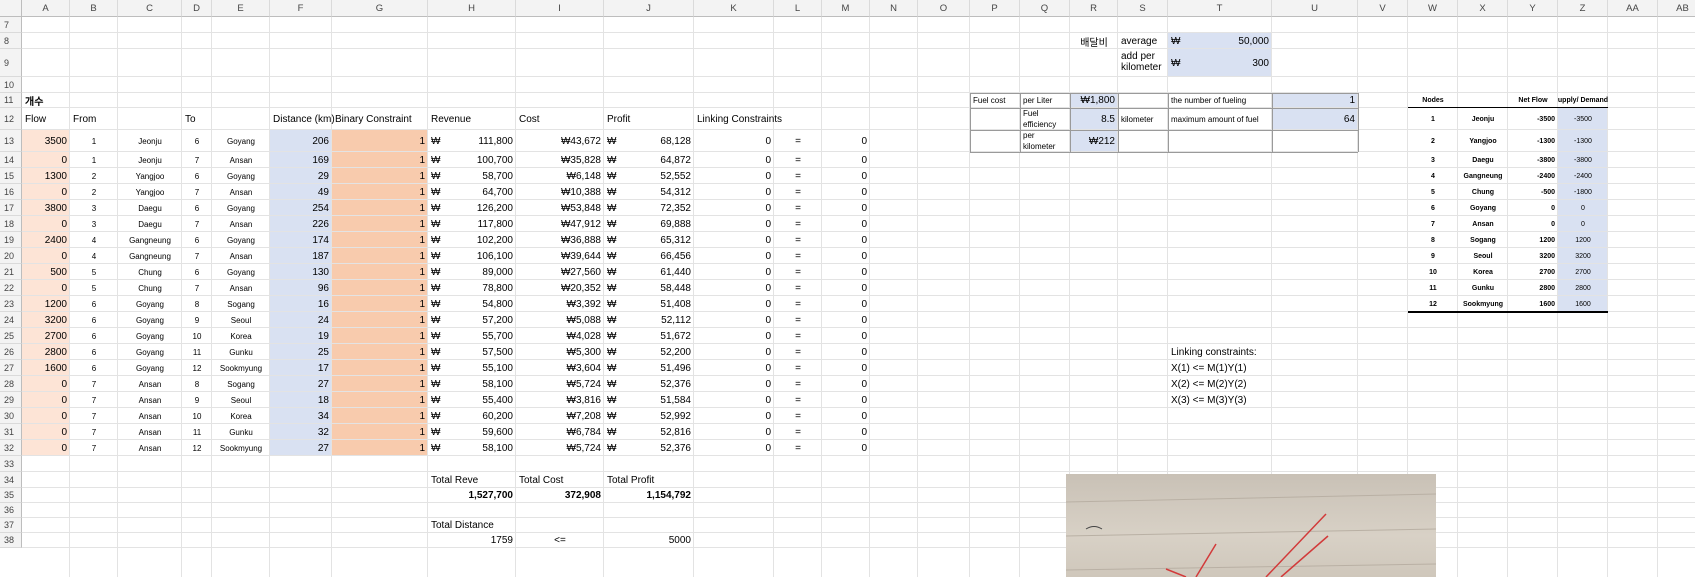 The image size is (1695, 577). Describe the element at coordinates (1220, 100) in the screenshot. I see `fueling-count-label: the number of fueling` at that location.